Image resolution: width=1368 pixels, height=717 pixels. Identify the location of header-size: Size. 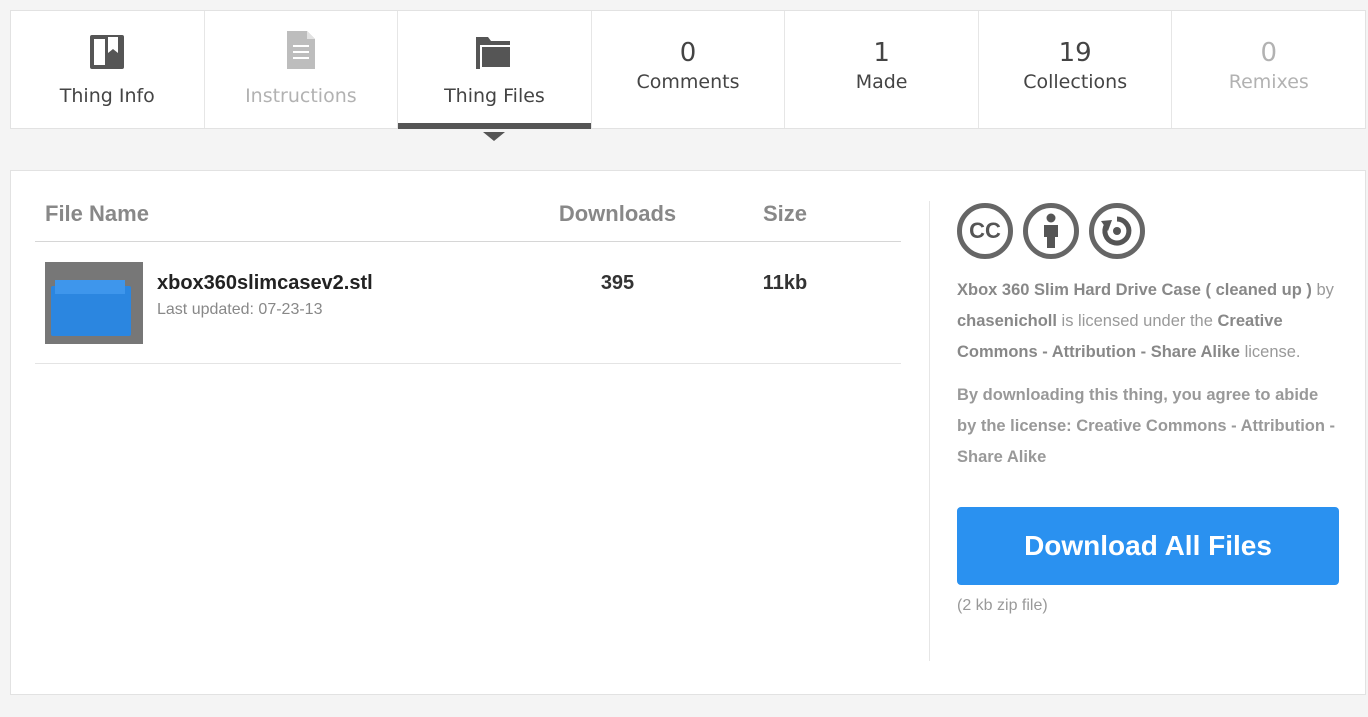
(785, 213).